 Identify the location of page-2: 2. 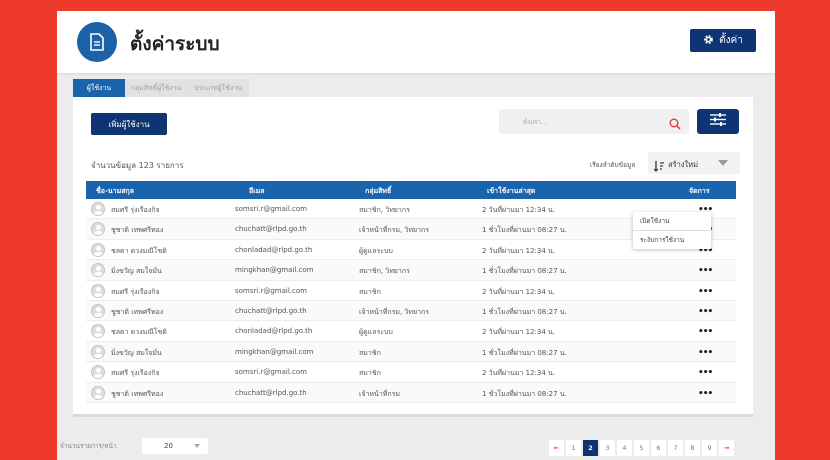
(590, 448).